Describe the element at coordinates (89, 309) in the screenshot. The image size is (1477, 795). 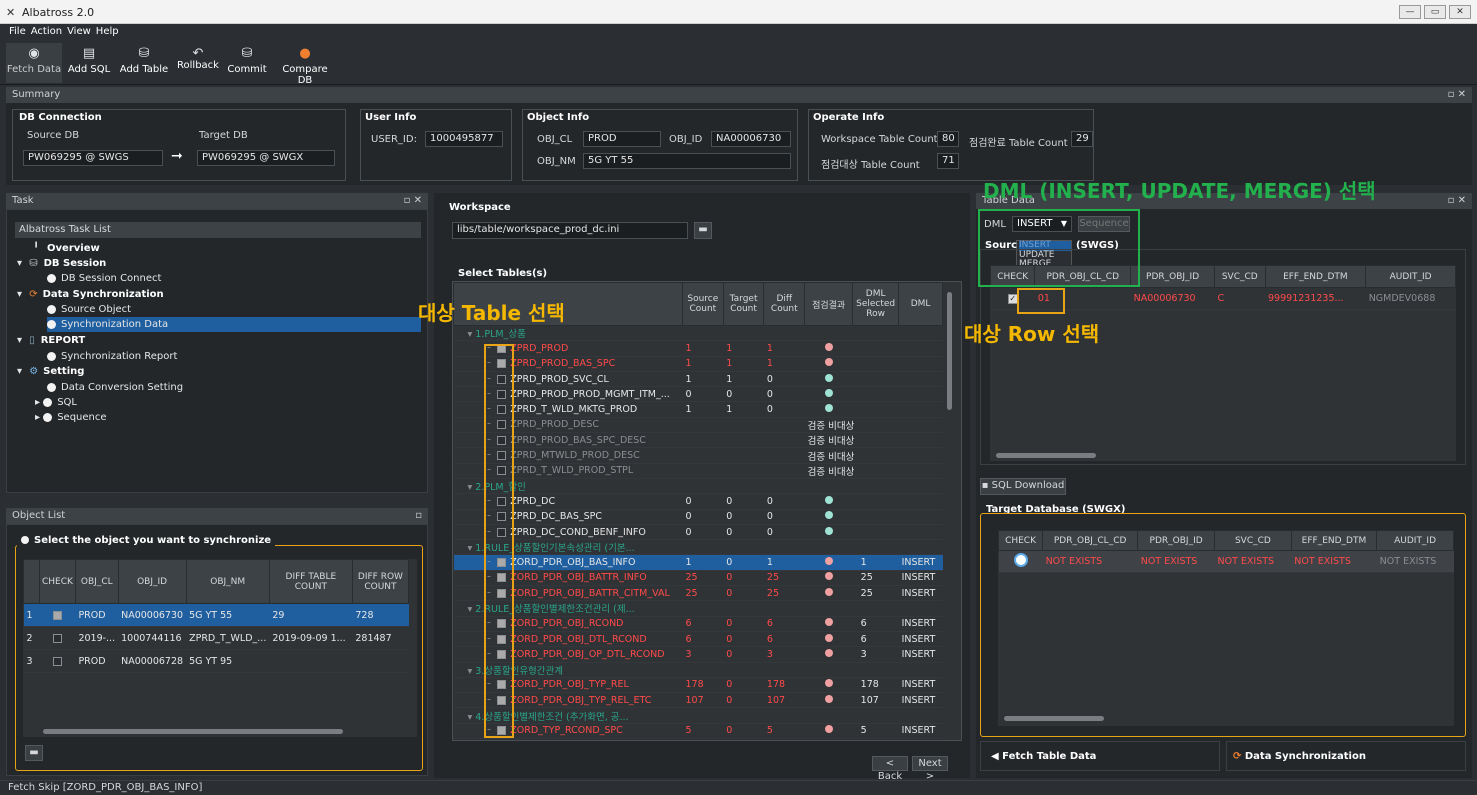
I see `tree-source-object: Source Object` at that location.